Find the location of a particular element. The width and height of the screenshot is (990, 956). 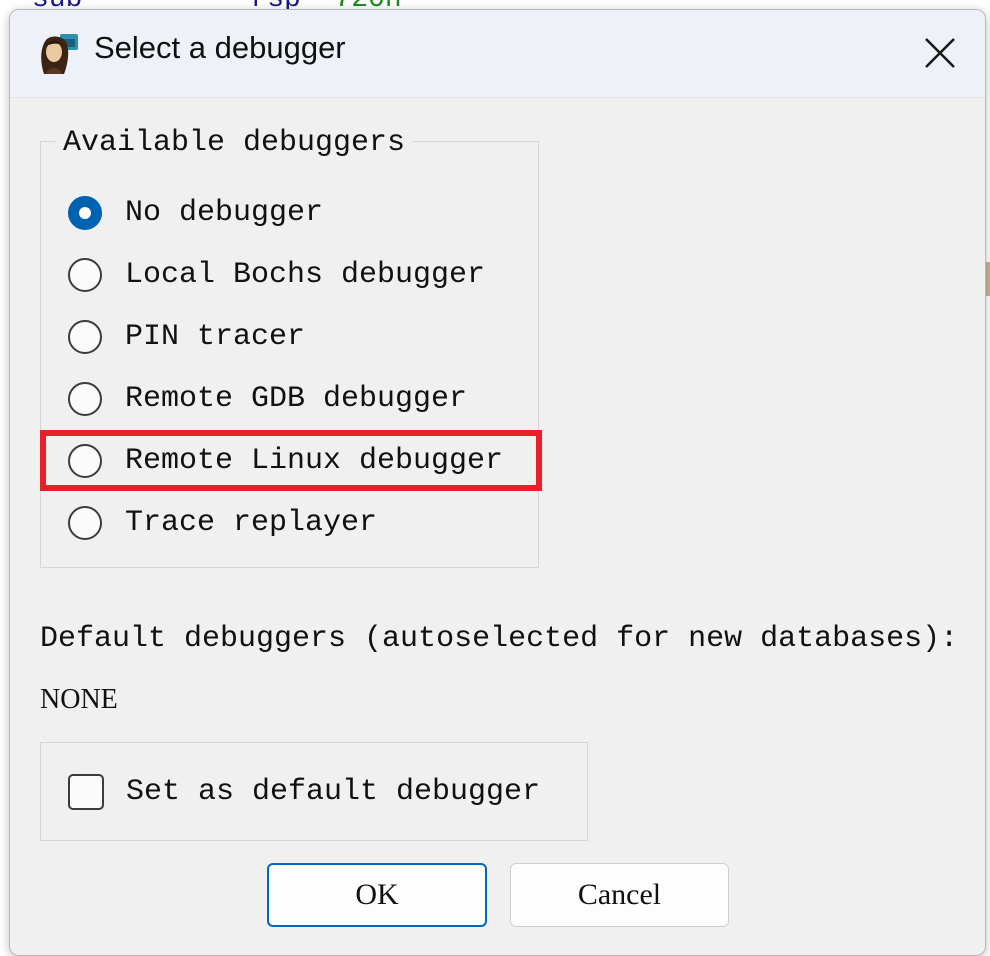

option-no-debugger: No debugger is located at coordinates (195, 213).